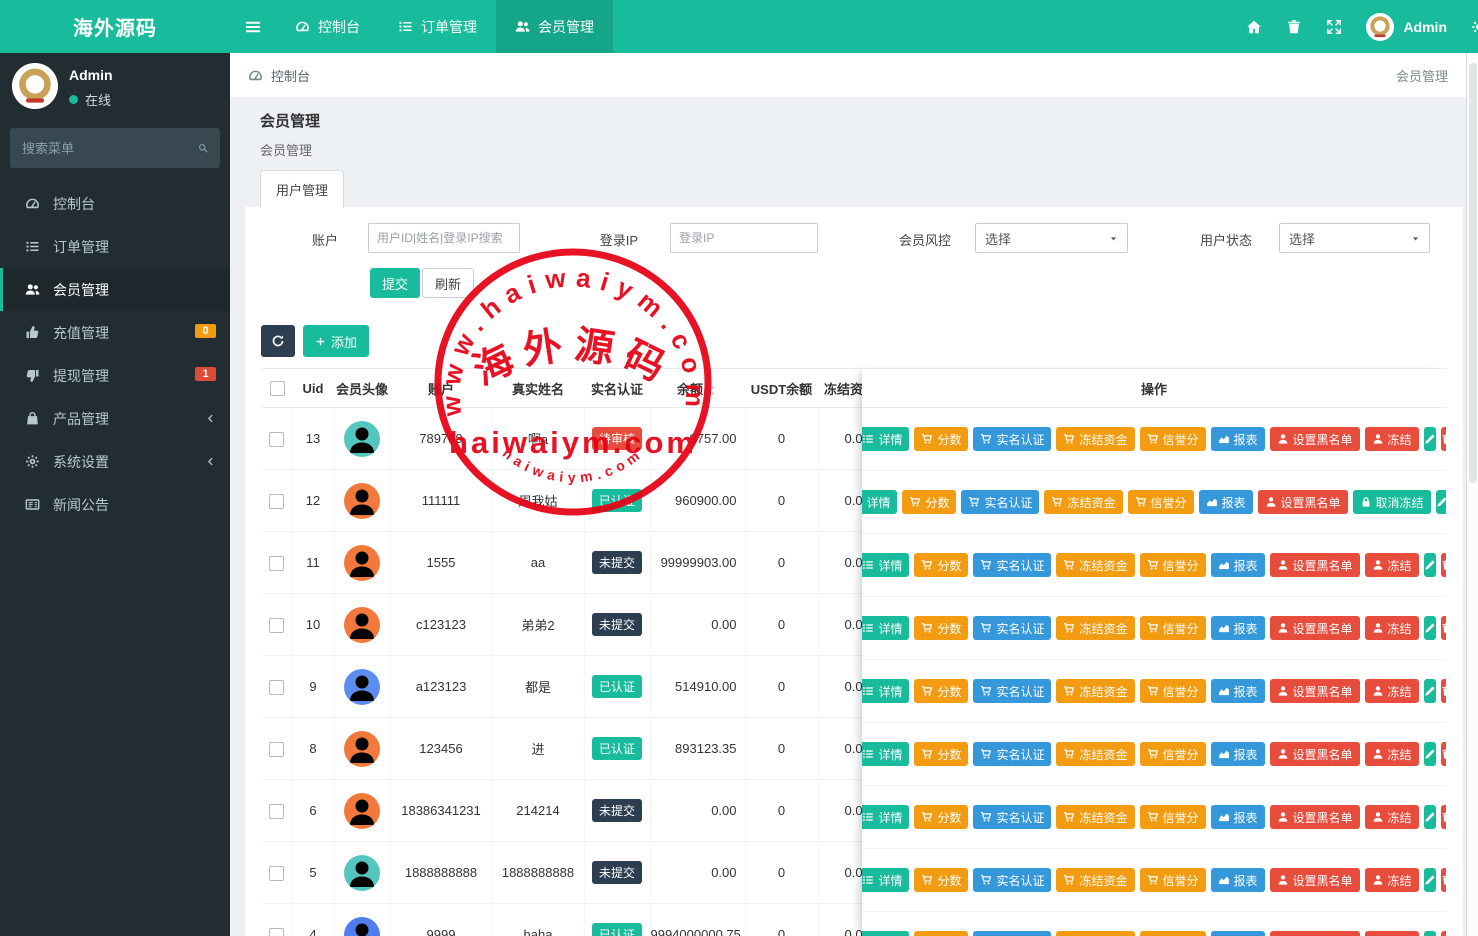 This screenshot has height=936, width=1478. I want to click on settings-gear-icon, so click(1474, 27).